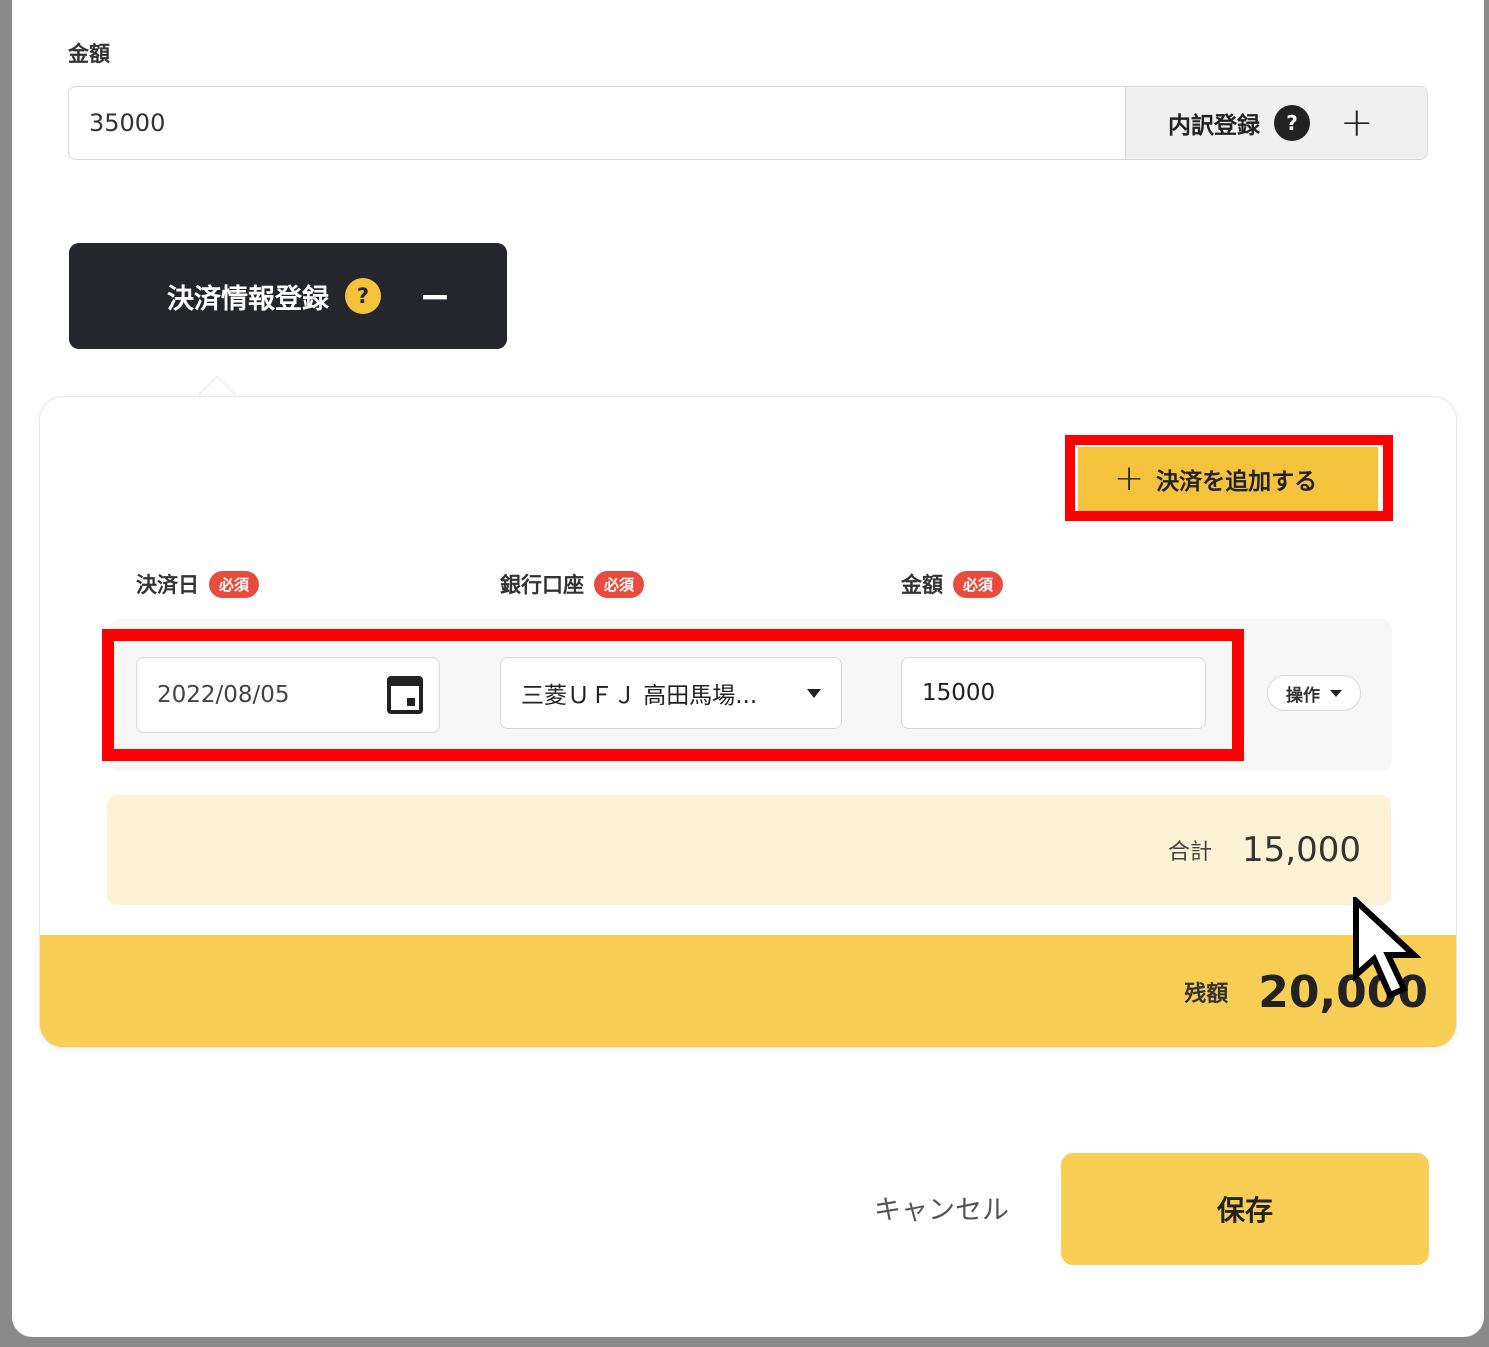 The height and width of the screenshot is (1347, 1489). What do you see at coordinates (248, 299) in the screenshot?
I see `payment-info-label: 決済情報登録` at bounding box center [248, 299].